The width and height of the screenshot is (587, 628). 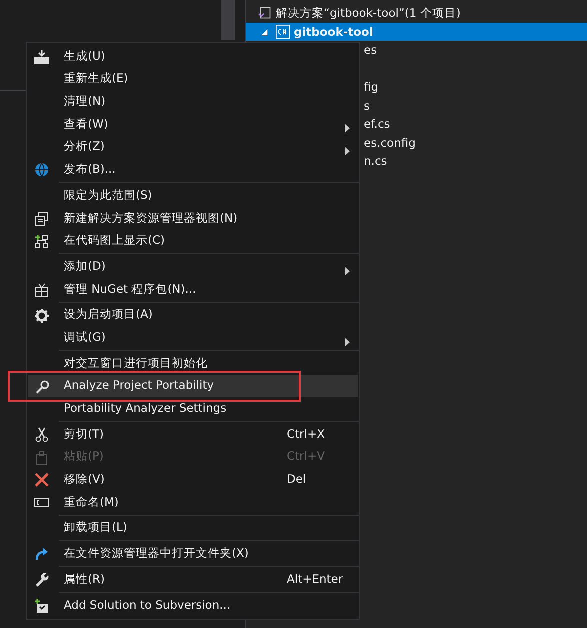 What do you see at coordinates (145, 409) in the screenshot?
I see `menu-item-label: Portability Analyzer Settings` at bounding box center [145, 409].